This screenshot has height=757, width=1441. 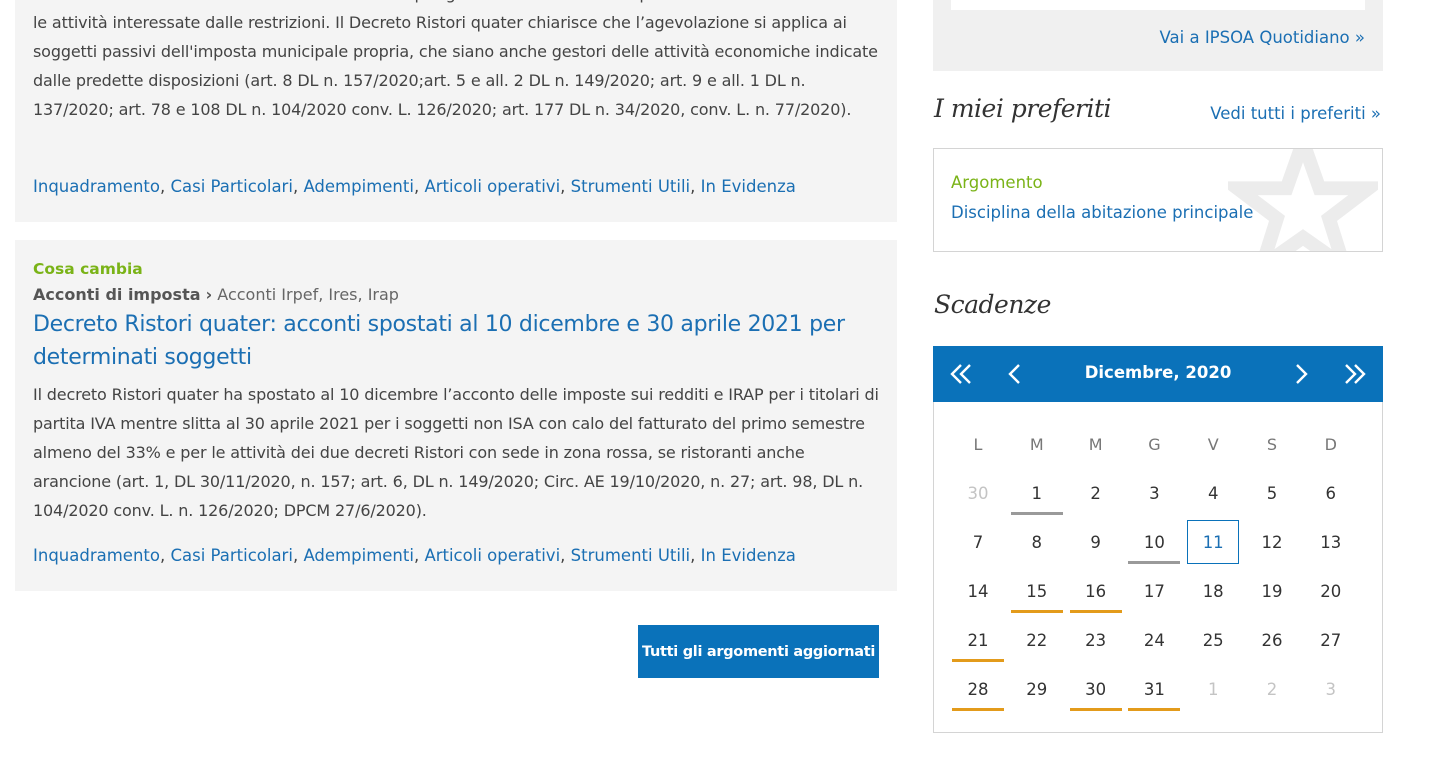 What do you see at coordinates (1102, 212) in the screenshot?
I see `favorite-item-link: Disciplina della abitazione principale` at bounding box center [1102, 212].